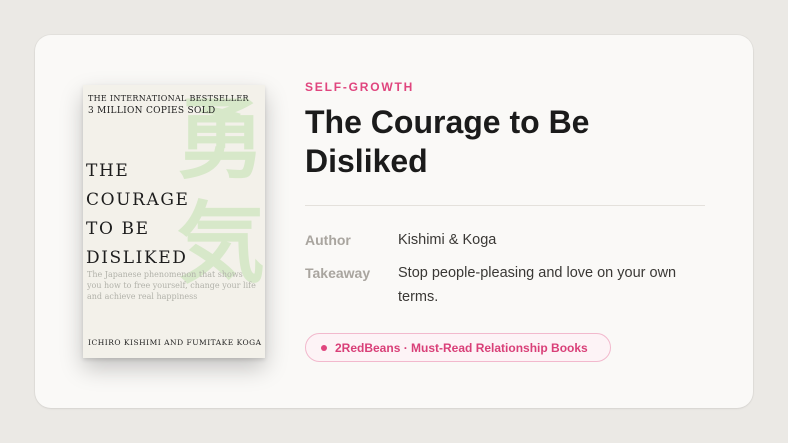  I want to click on cover-tagline-line-1: THE INTERNATIONAL BESTSELLER, so click(168, 98).